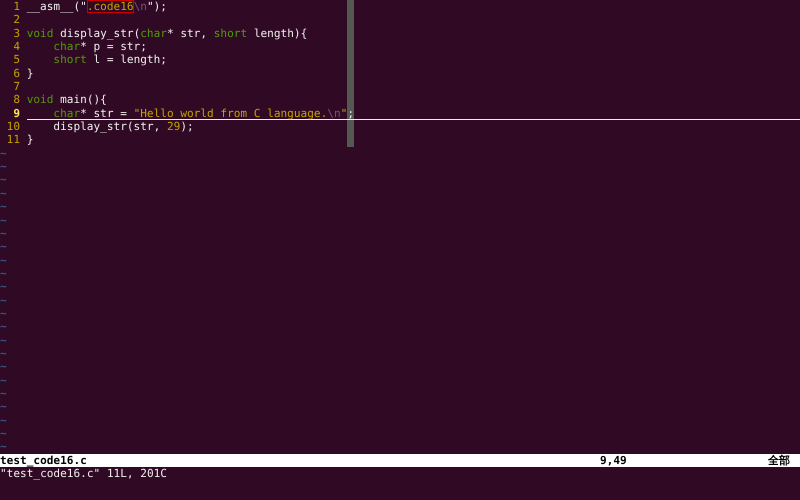 This screenshot has width=800, height=500. Describe the element at coordinates (167, 33) in the screenshot. I see `code-line: void display_str(char* str, short length){` at that location.